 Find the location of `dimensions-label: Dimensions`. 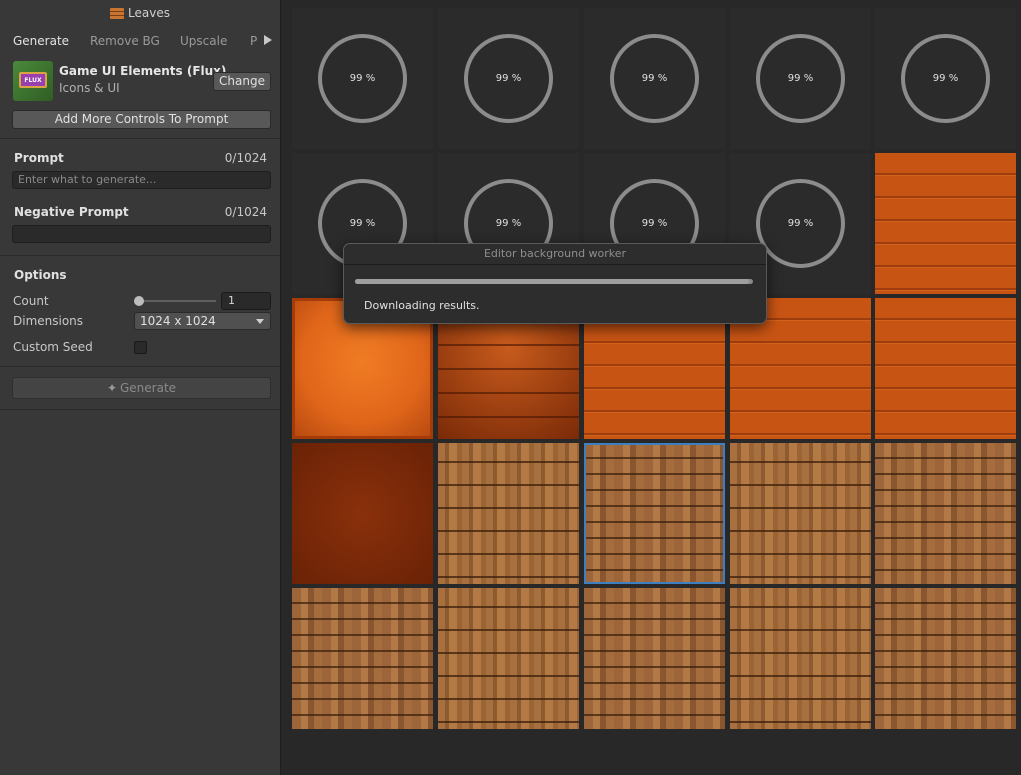

dimensions-label: Dimensions is located at coordinates (48, 321).